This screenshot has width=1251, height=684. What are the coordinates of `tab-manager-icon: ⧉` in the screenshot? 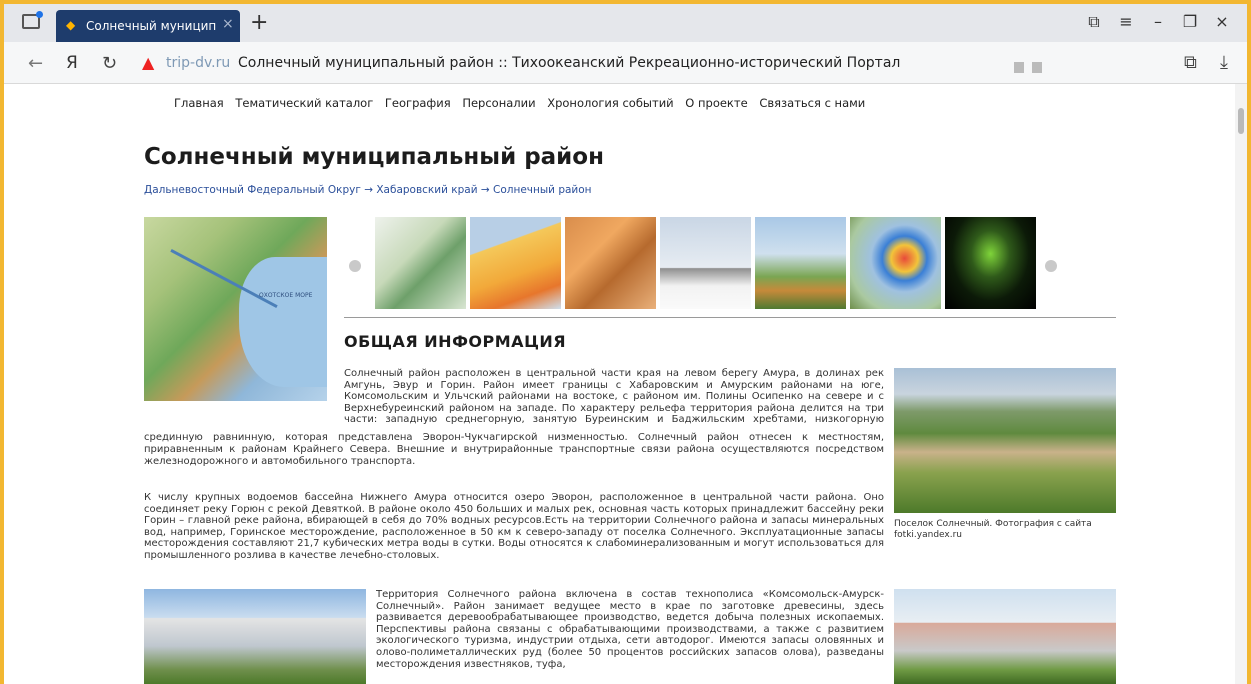 It's located at (1094, 22).